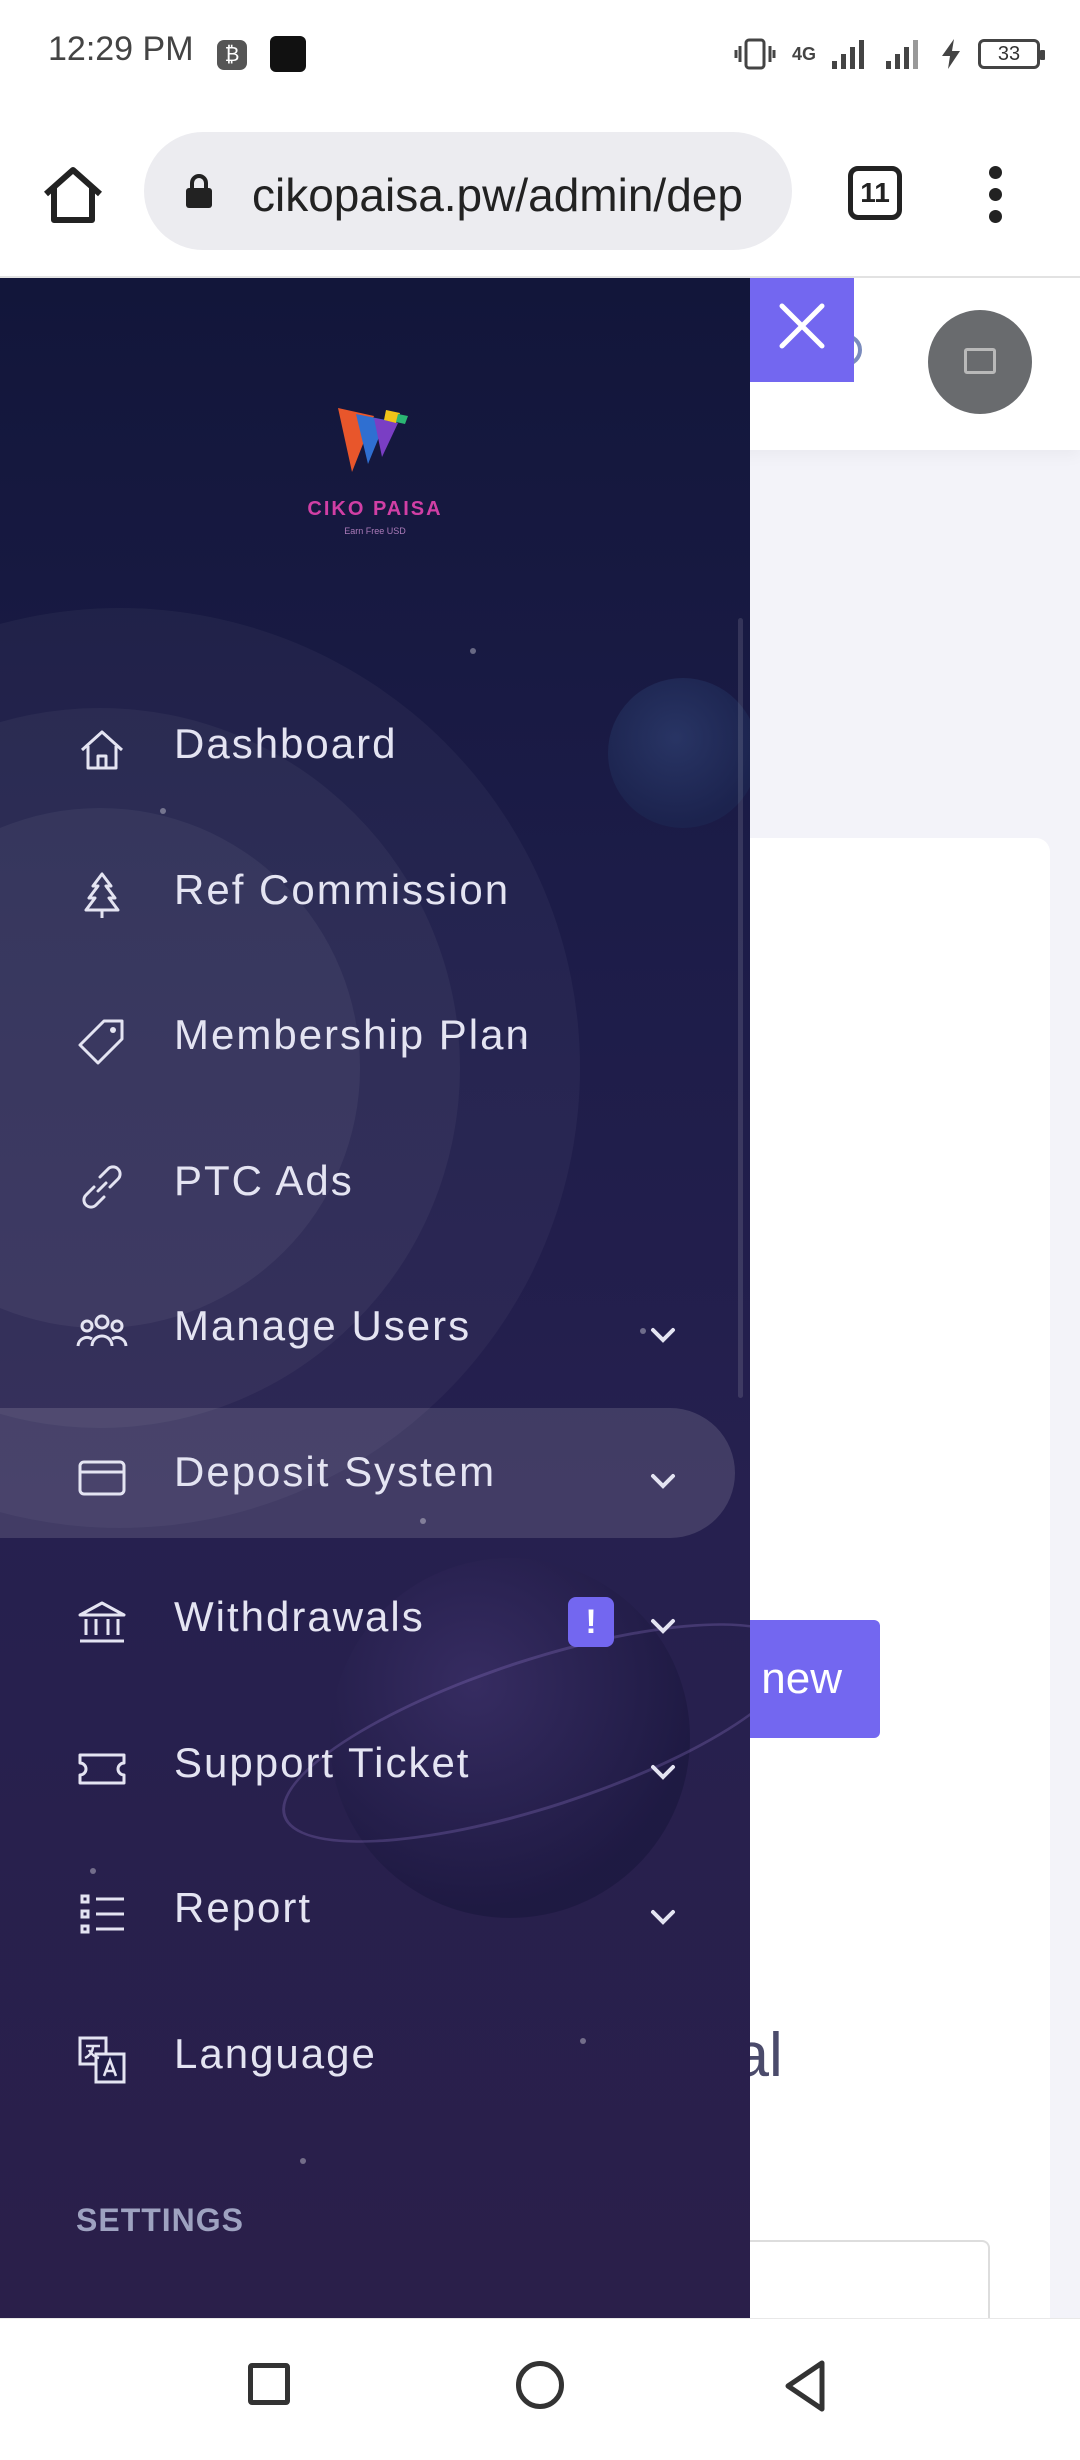 This screenshot has height=2460, width=1080. Describe the element at coordinates (875, 193) in the screenshot. I see `tab-switcher-button: 11` at that location.